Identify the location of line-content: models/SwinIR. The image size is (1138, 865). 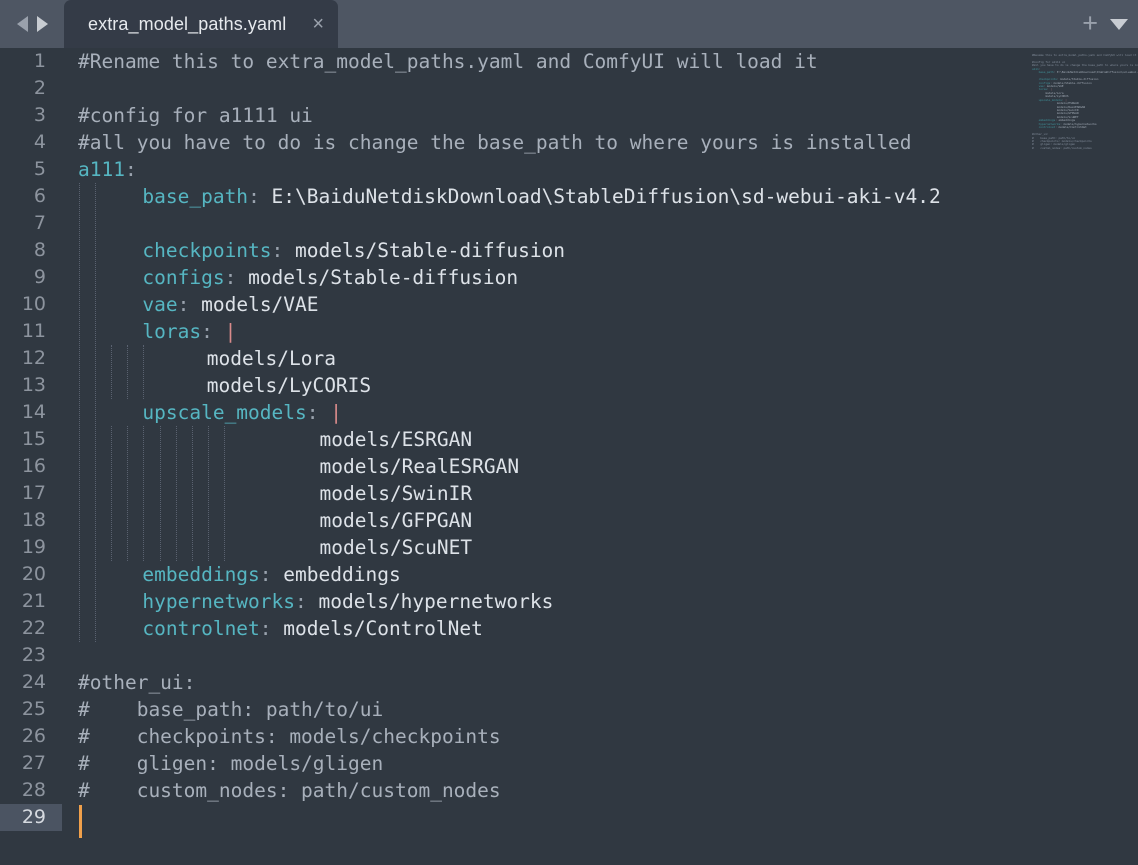
(396, 493).